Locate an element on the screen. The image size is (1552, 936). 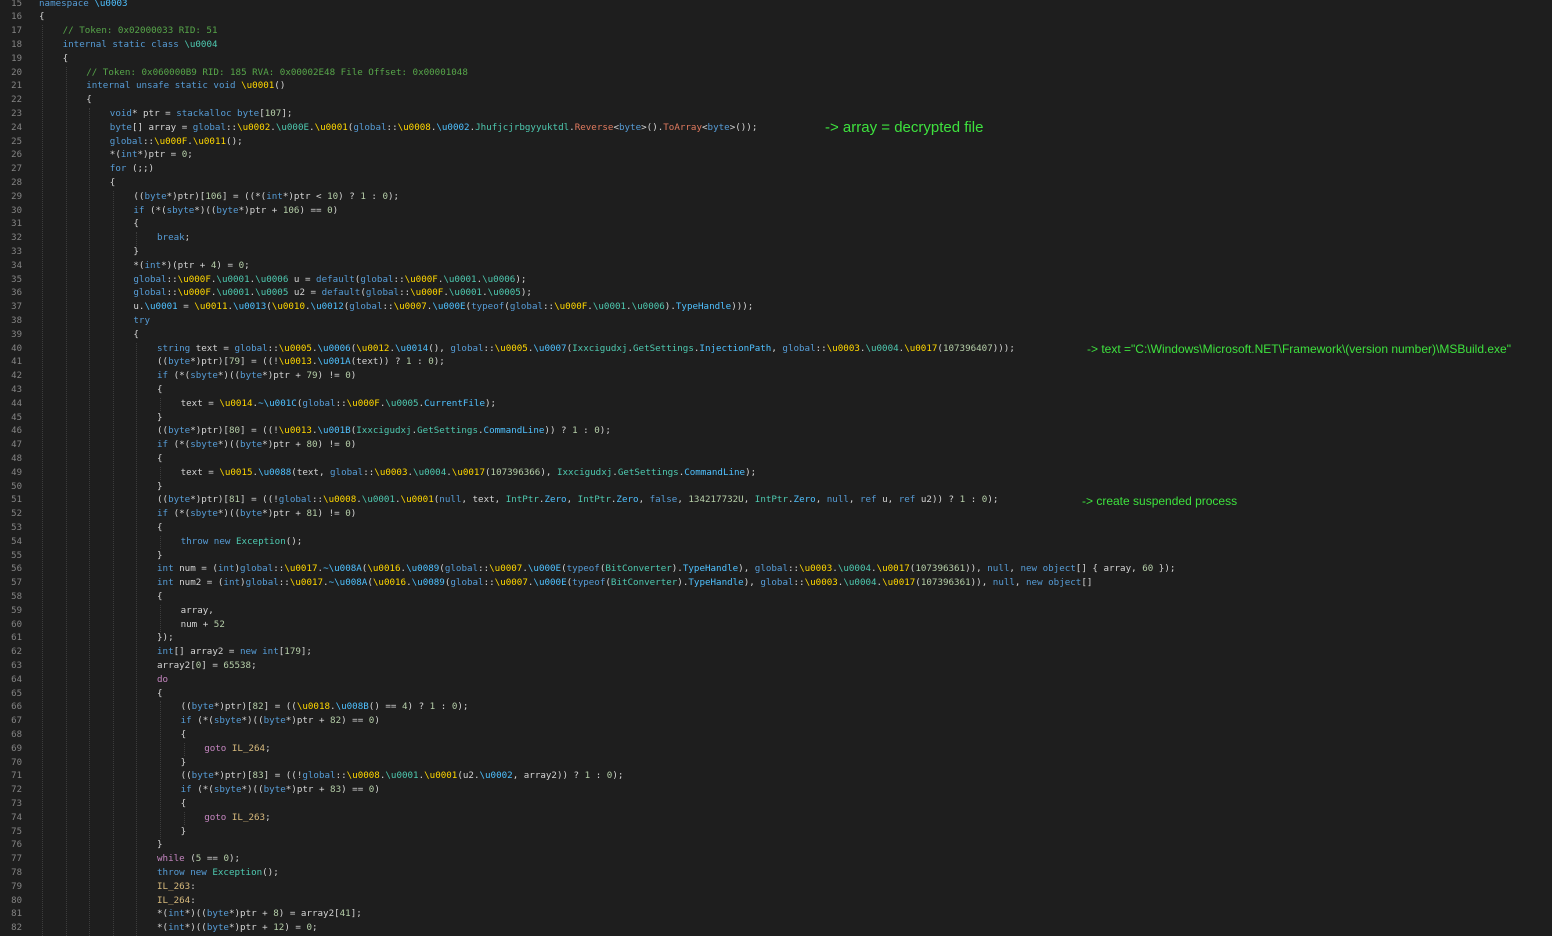
line-number: 34 is located at coordinates (16, 265).